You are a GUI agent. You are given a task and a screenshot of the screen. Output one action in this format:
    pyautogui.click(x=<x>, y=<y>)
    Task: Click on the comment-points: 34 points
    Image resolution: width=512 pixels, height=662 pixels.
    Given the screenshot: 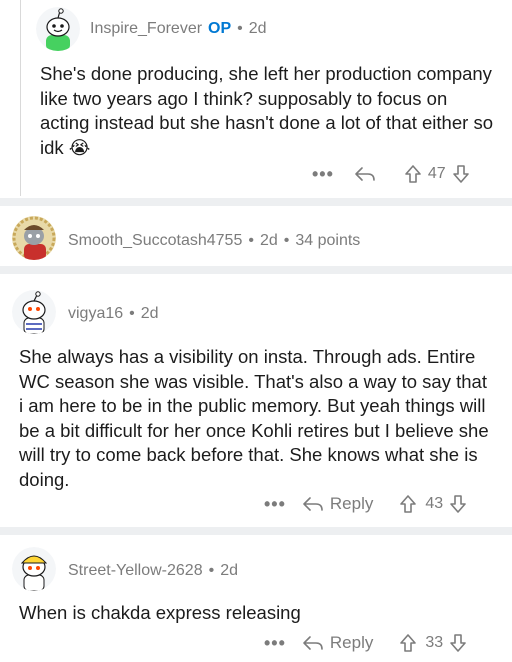 What is the action you would take?
    pyautogui.click(x=328, y=240)
    